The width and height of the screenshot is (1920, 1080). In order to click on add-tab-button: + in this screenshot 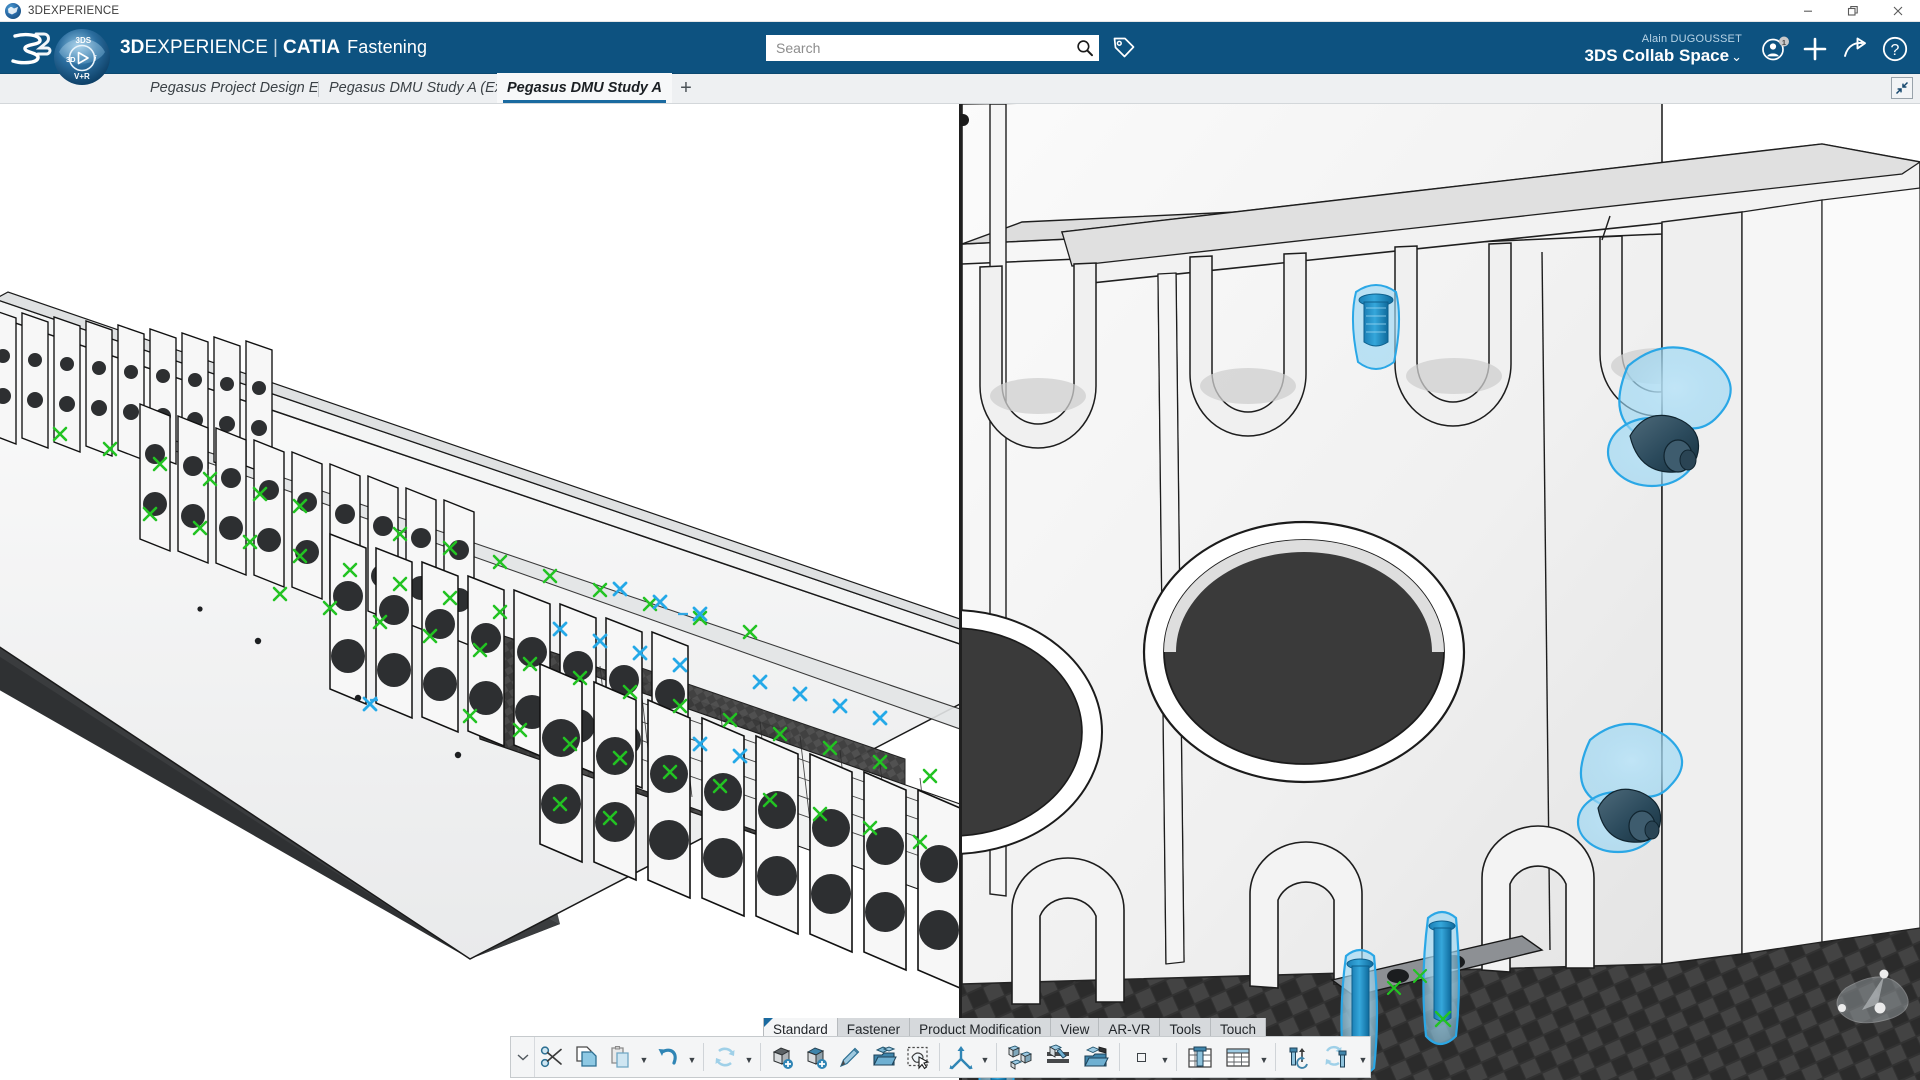, I will do `click(686, 88)`.